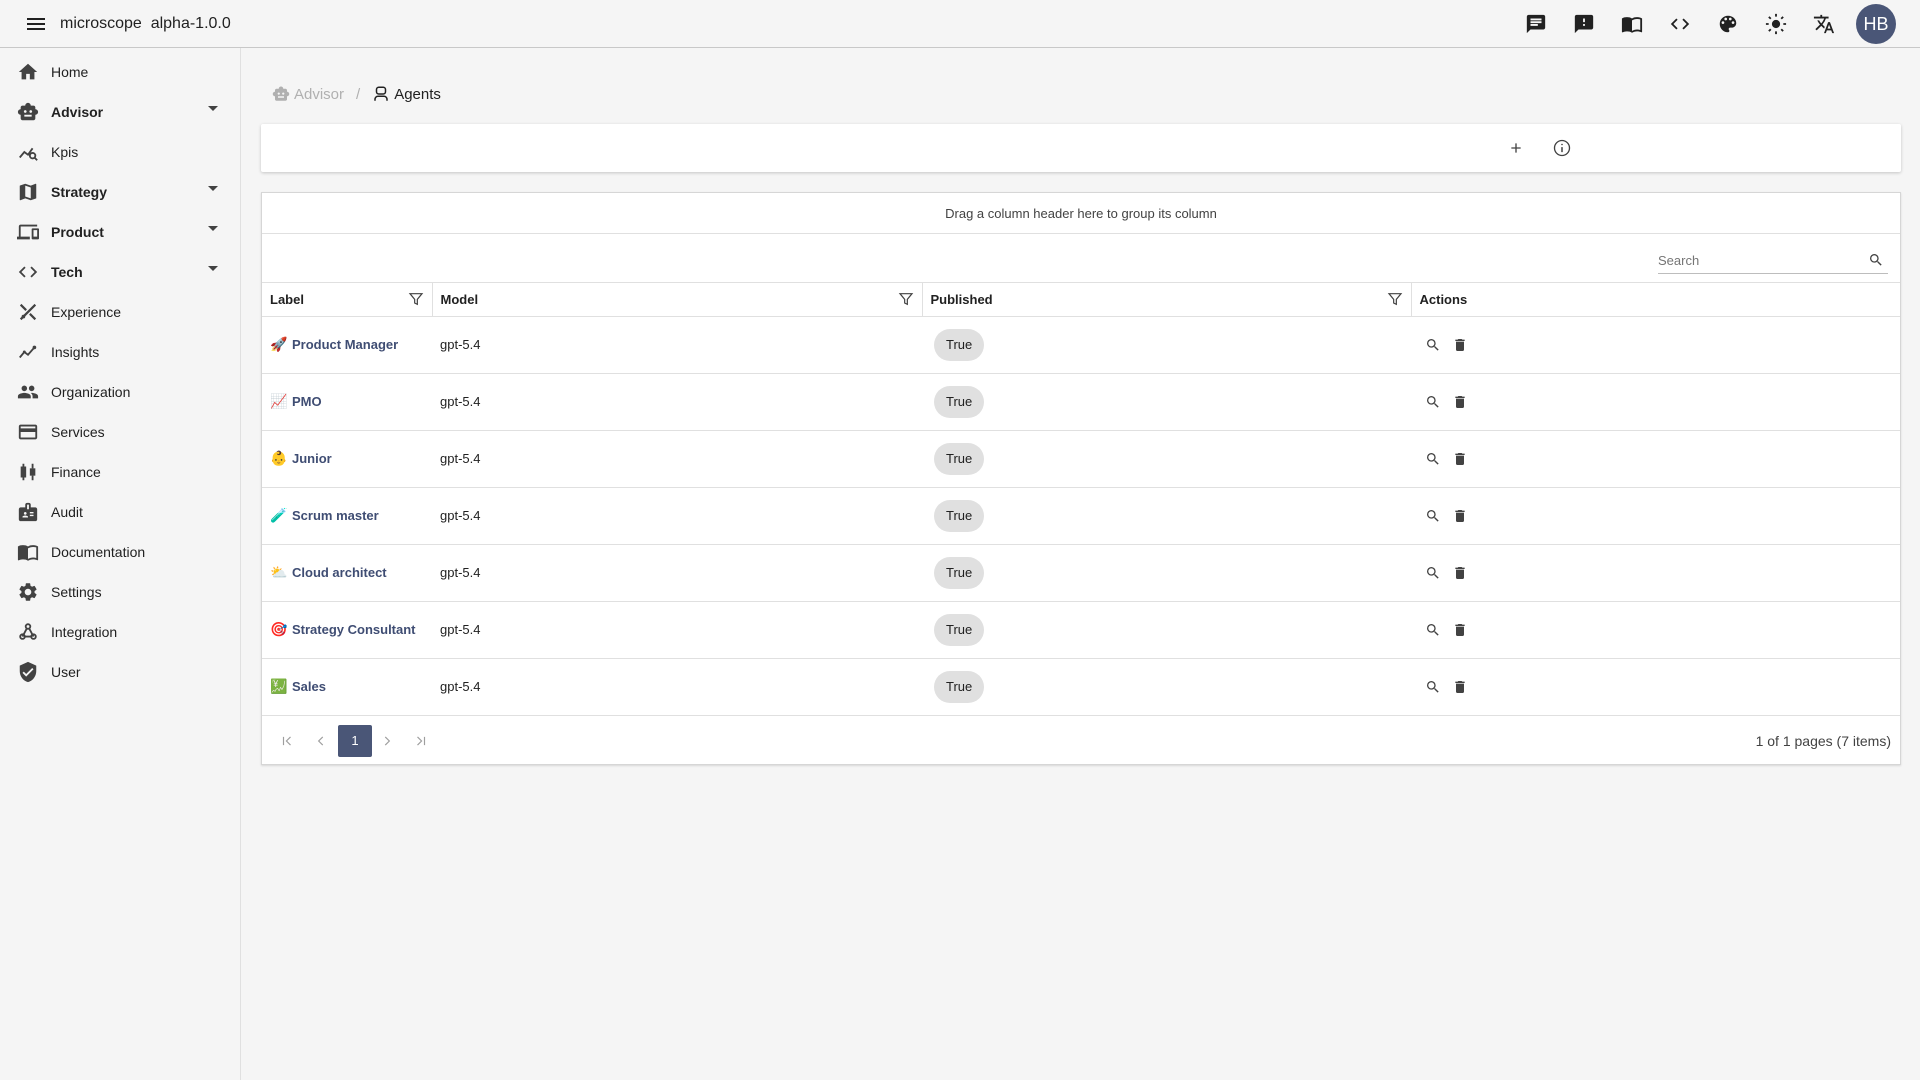 The image size is (1920, 1080). I want to click on sidebar-item-label: Tech, so click(67, 272).